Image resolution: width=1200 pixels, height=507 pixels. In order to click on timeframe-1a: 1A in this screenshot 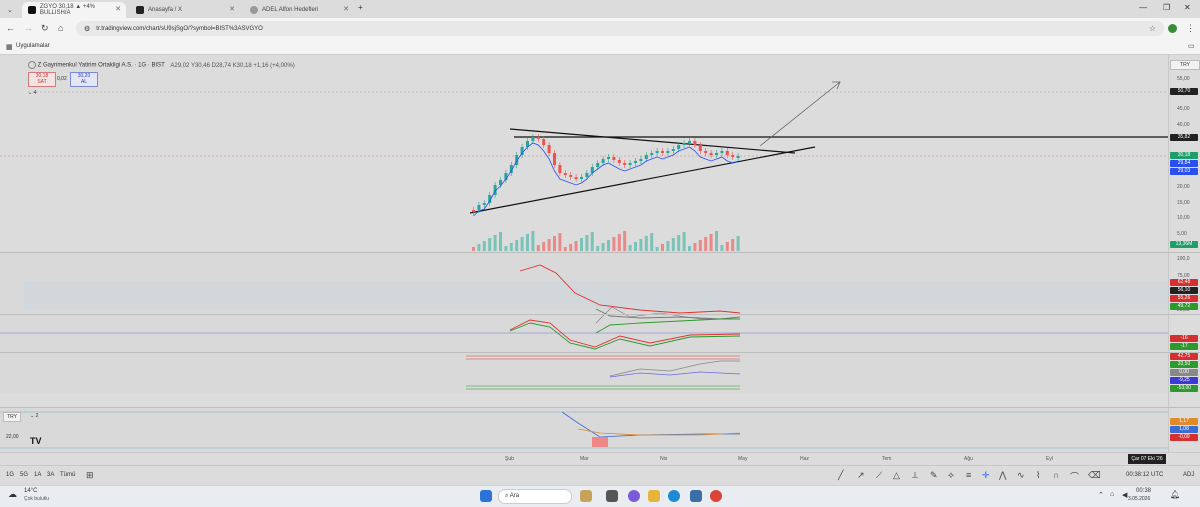, I will do `click(37, 475)`.